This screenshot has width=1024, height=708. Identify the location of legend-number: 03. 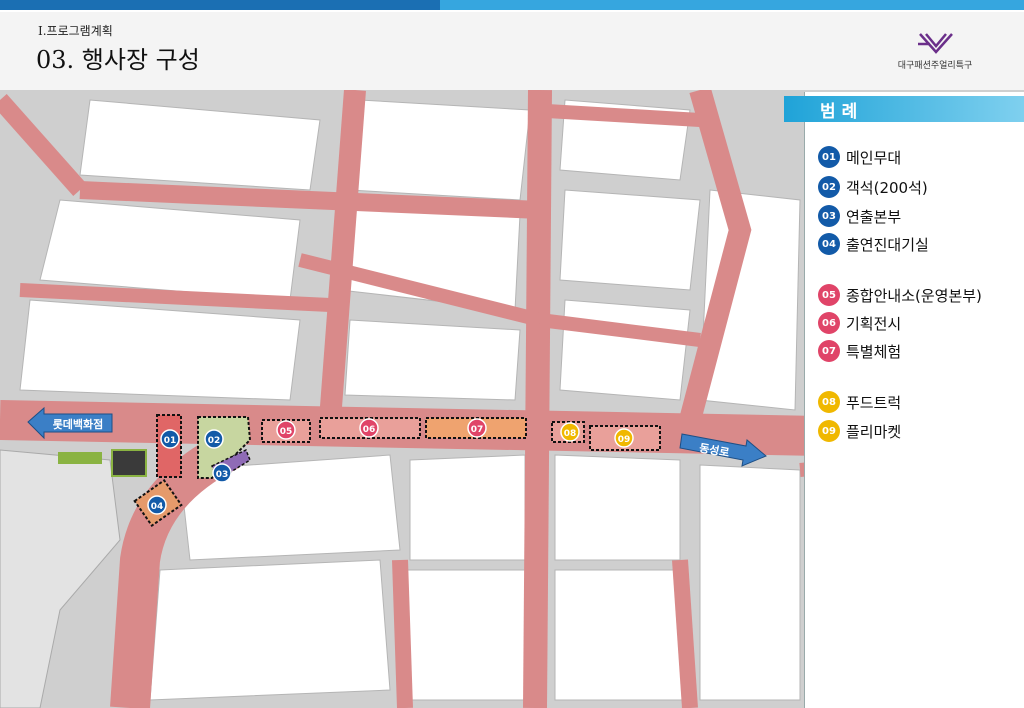
(829, 216).